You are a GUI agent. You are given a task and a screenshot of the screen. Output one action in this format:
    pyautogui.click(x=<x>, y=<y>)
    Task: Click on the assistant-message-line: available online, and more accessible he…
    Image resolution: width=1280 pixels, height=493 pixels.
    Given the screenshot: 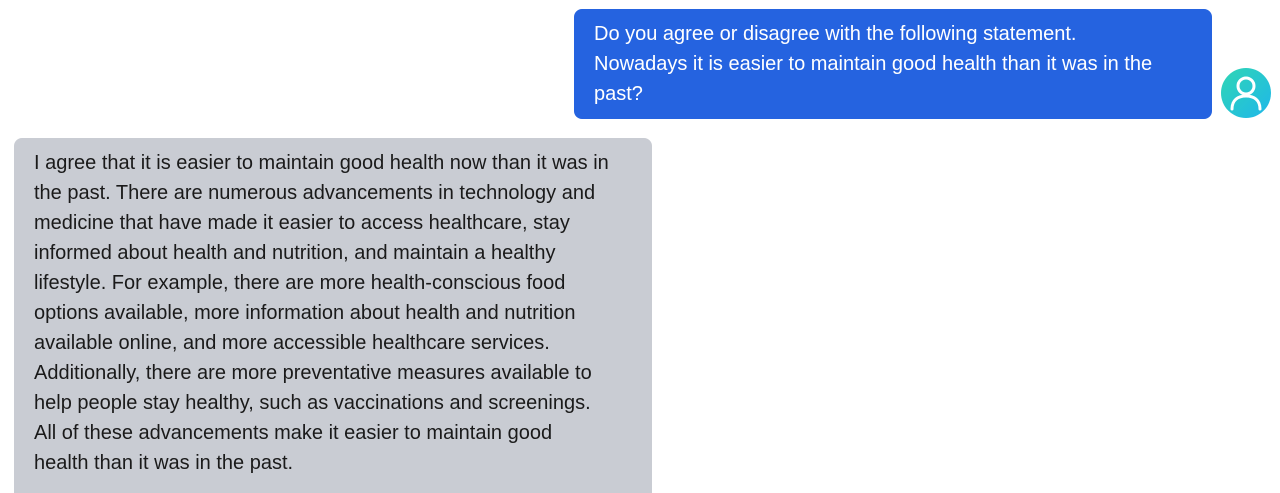 What is the action you would take?
    pyautogui.click(x=292, y=343)
    